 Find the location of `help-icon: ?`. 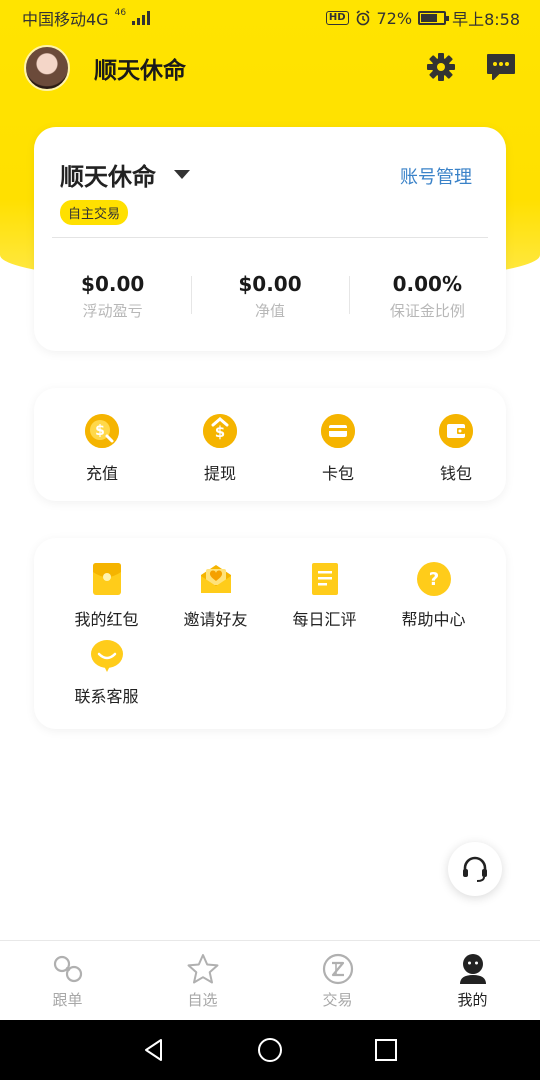

help-icon: ? is located at coordinates (433, 579).